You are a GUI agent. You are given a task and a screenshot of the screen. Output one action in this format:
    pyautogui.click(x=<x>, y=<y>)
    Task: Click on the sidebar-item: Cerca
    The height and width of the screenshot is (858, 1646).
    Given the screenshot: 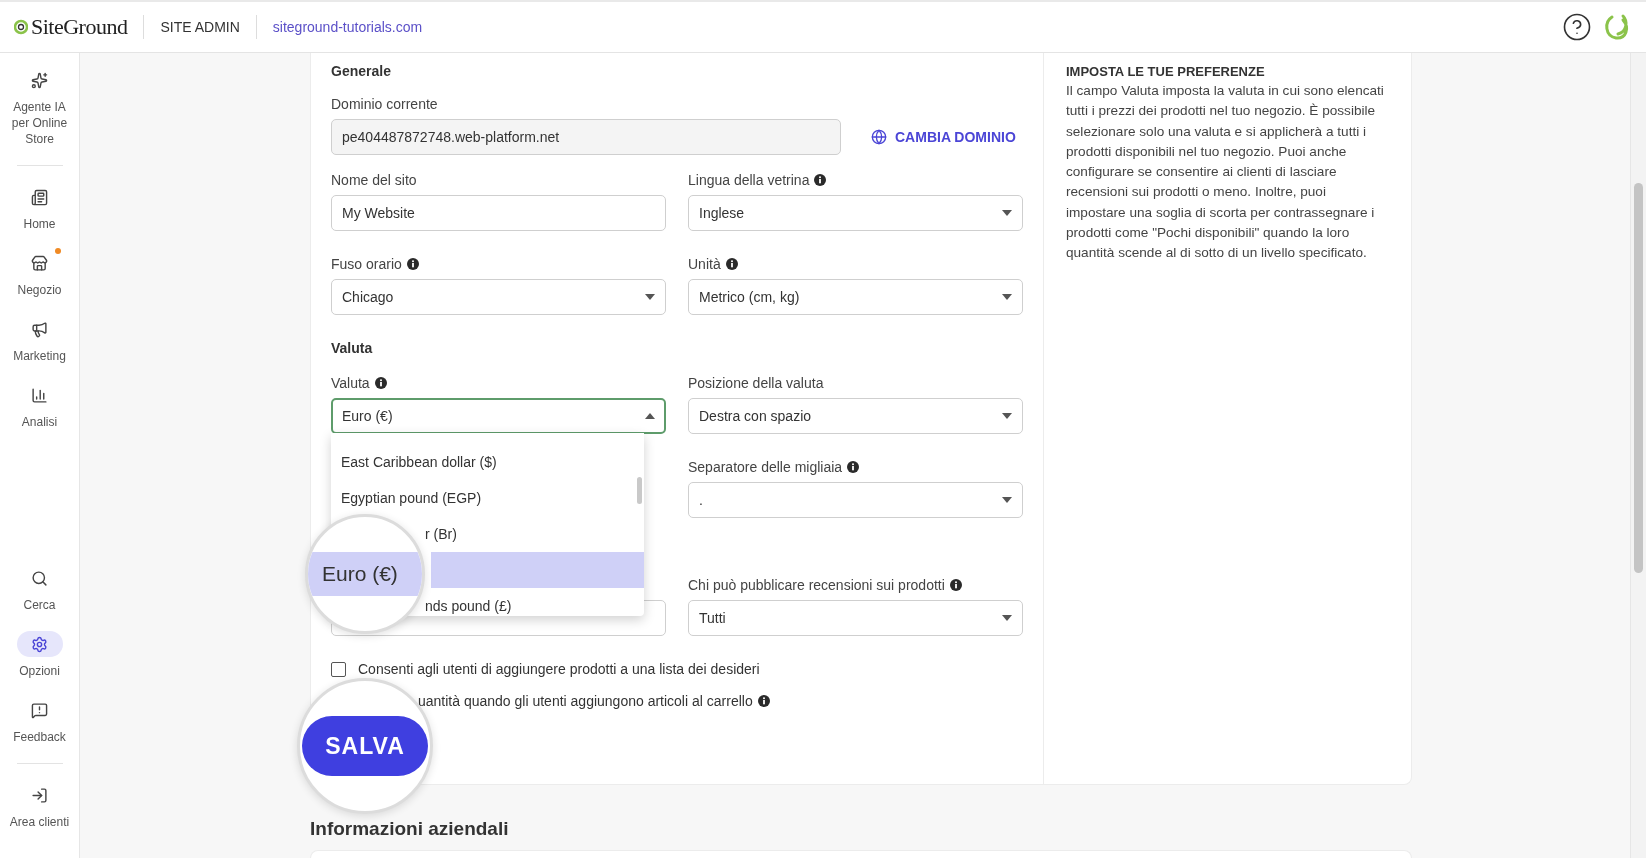 What is the action you would take?
    pyautogui.click(x=40, y=589)
    